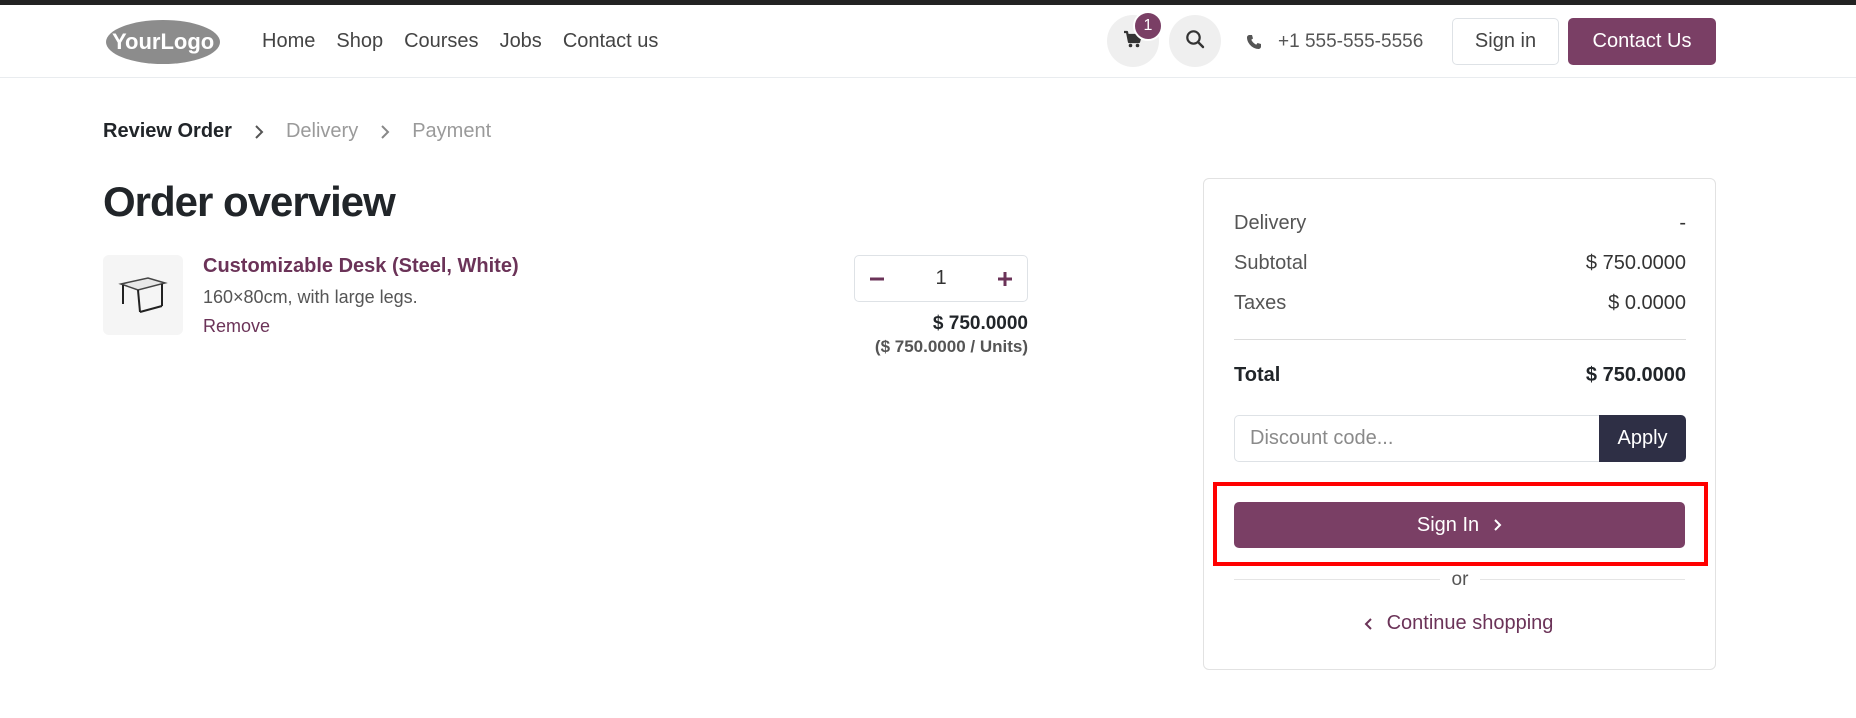 This screenshot has width=1856, height=718. What do you see at coordinates (288, 41) in the screenshot?
I see `nav-home: Home` at bounding box center [288, 41].